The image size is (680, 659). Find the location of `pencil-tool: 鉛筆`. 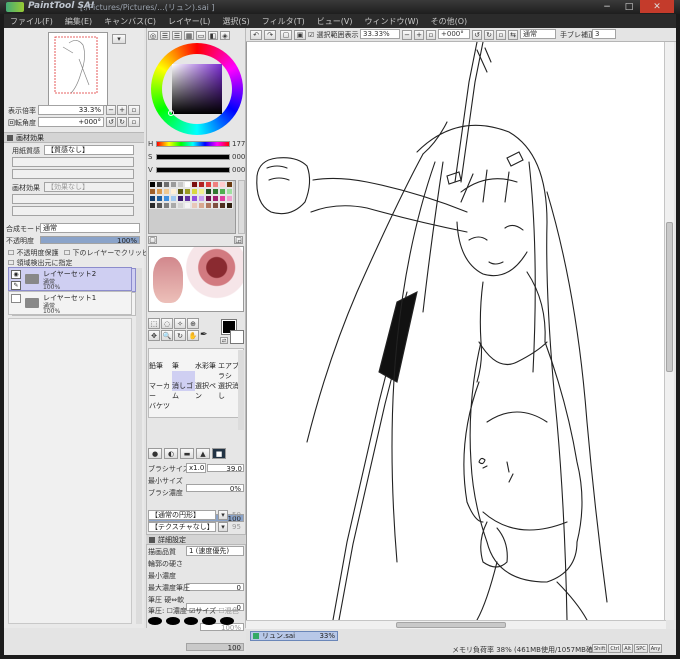

pencil-tool: 鉛筆 is located at coordinates (160, 361).